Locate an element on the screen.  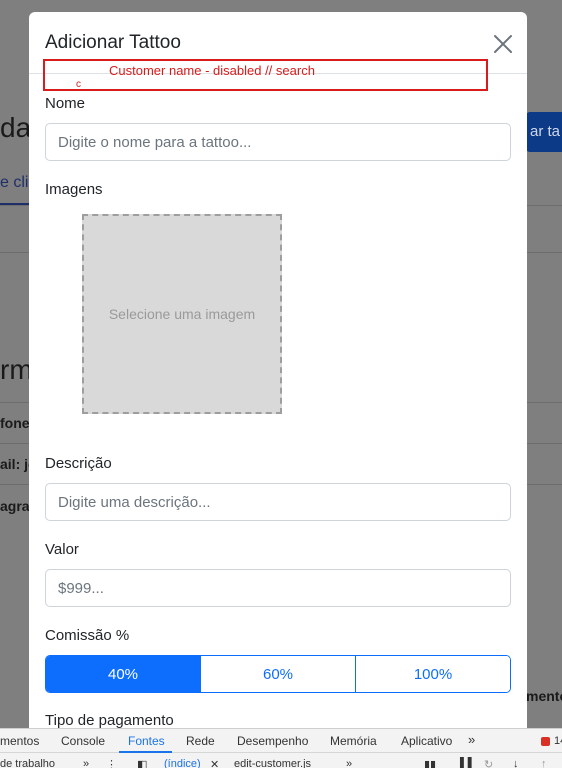
image-upload-placeholder: Selecione uma imagem is located at coordinates (182, 314).